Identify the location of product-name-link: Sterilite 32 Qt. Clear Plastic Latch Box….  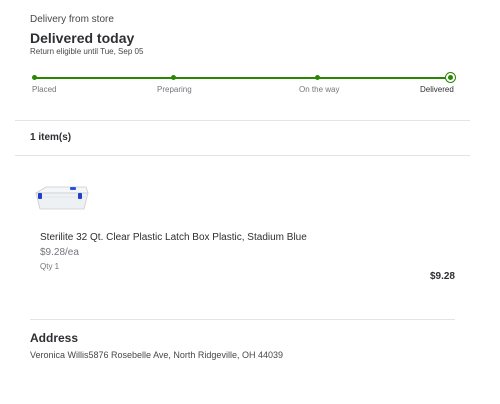
(173, 237).